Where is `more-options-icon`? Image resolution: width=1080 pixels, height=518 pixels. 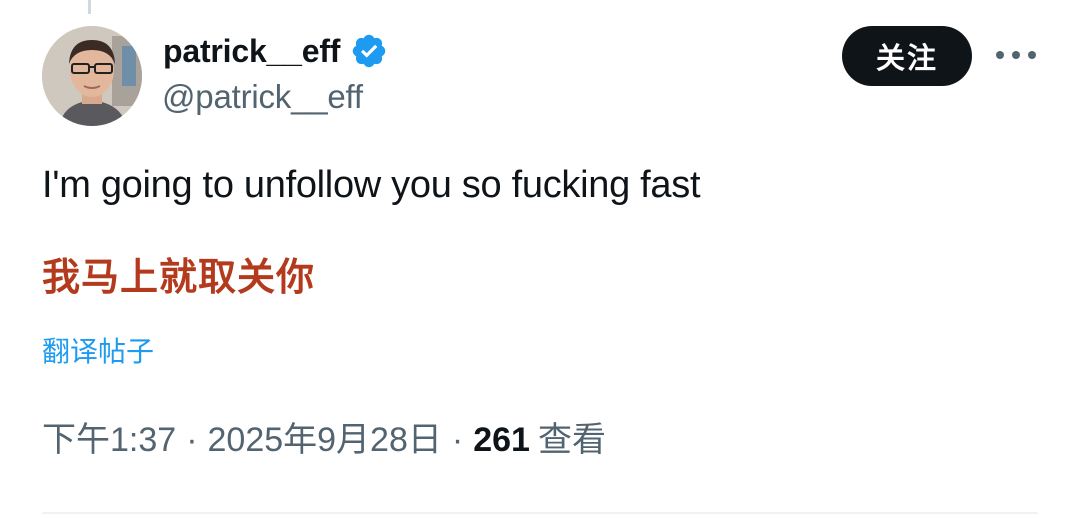 more-options-icon is located at coordinates (1016, 55).